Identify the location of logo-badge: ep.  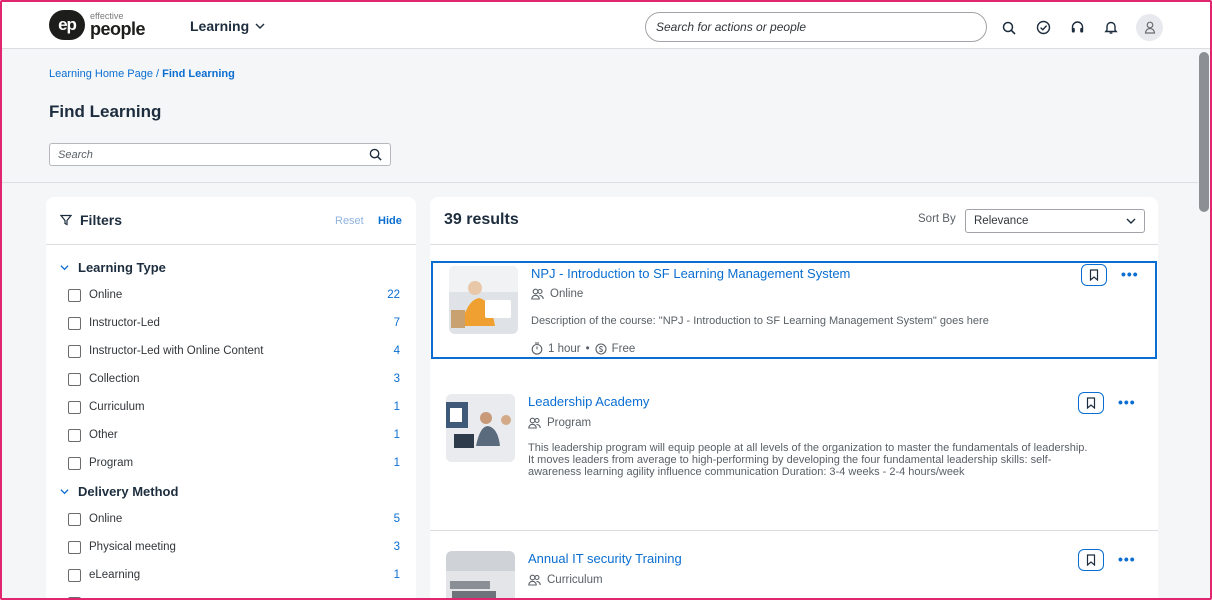
(67, 25).